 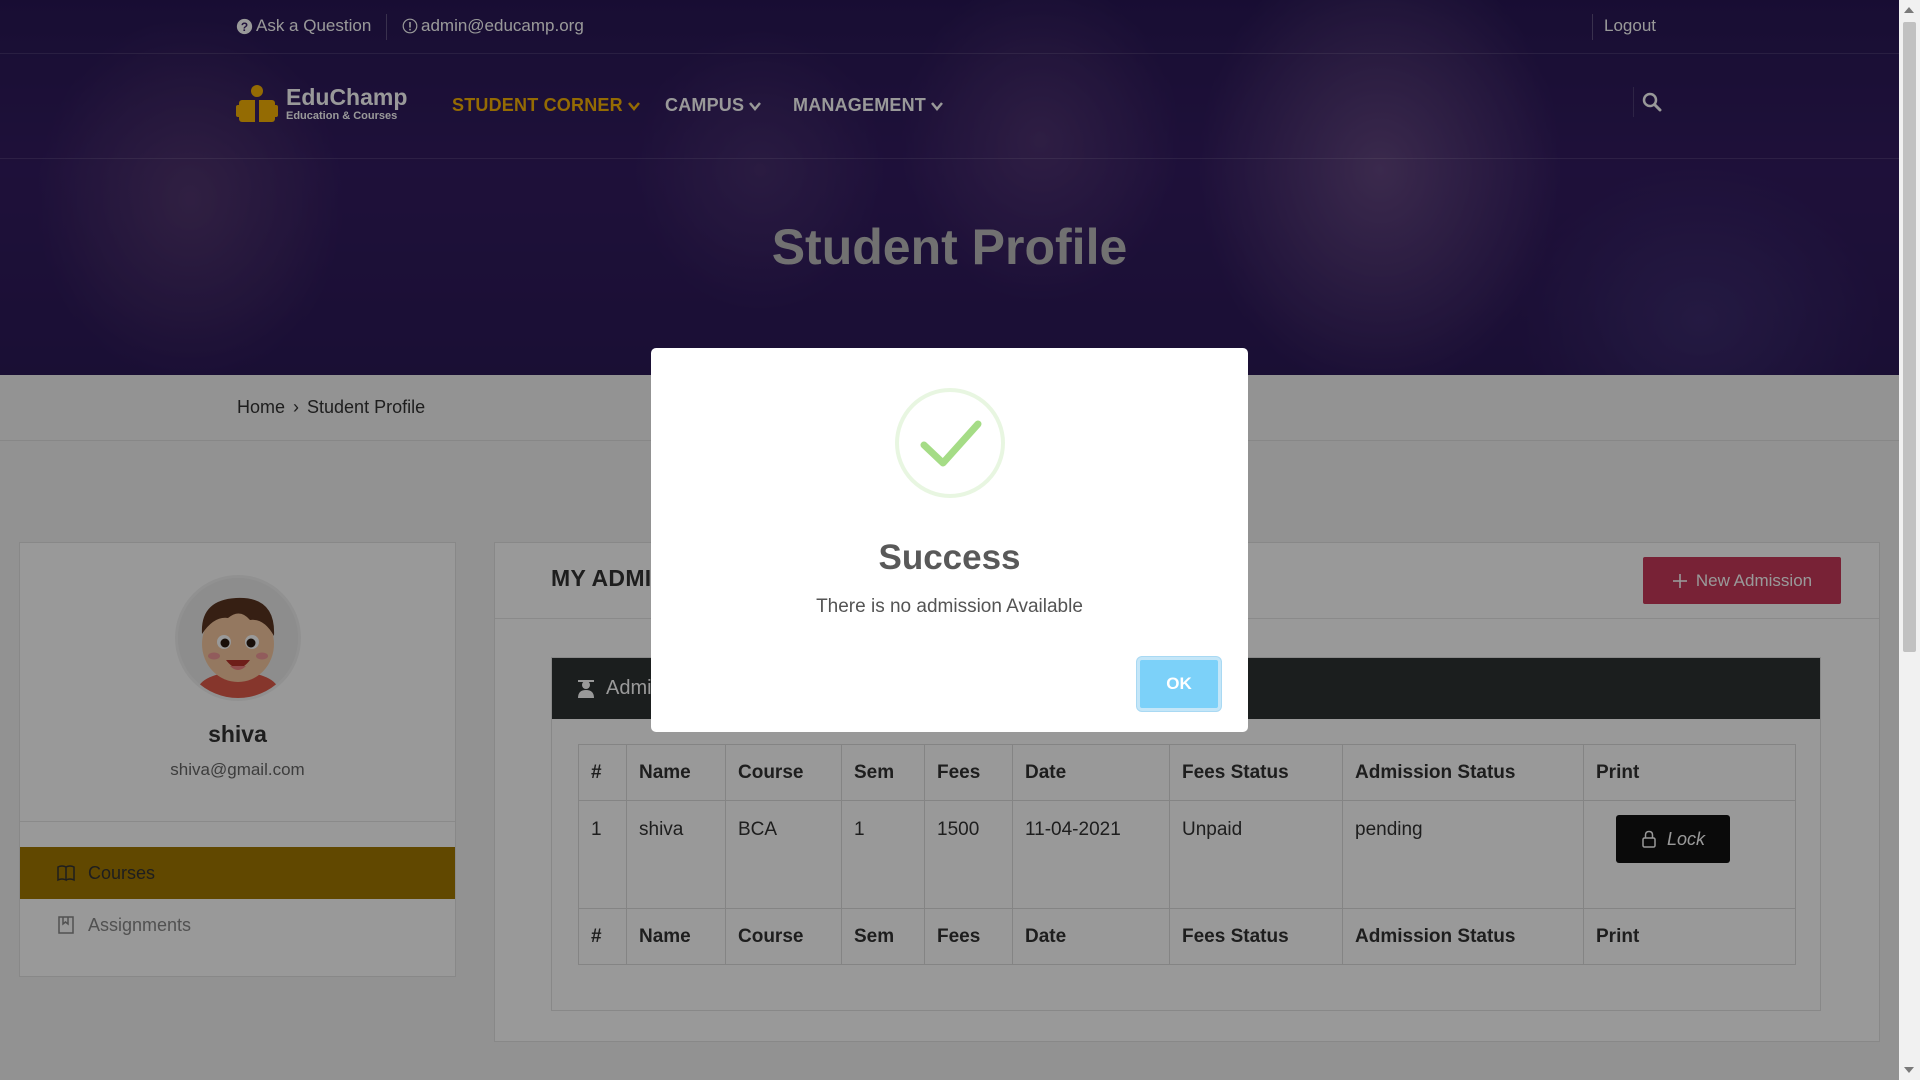 I want to click on ok-button: OK, so click(x=1179, y=684).